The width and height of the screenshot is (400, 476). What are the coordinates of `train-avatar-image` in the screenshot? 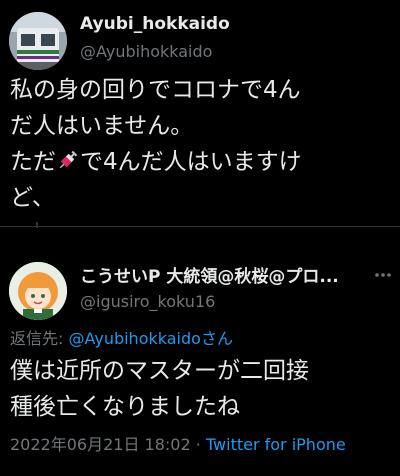 It's located at (38, 41).